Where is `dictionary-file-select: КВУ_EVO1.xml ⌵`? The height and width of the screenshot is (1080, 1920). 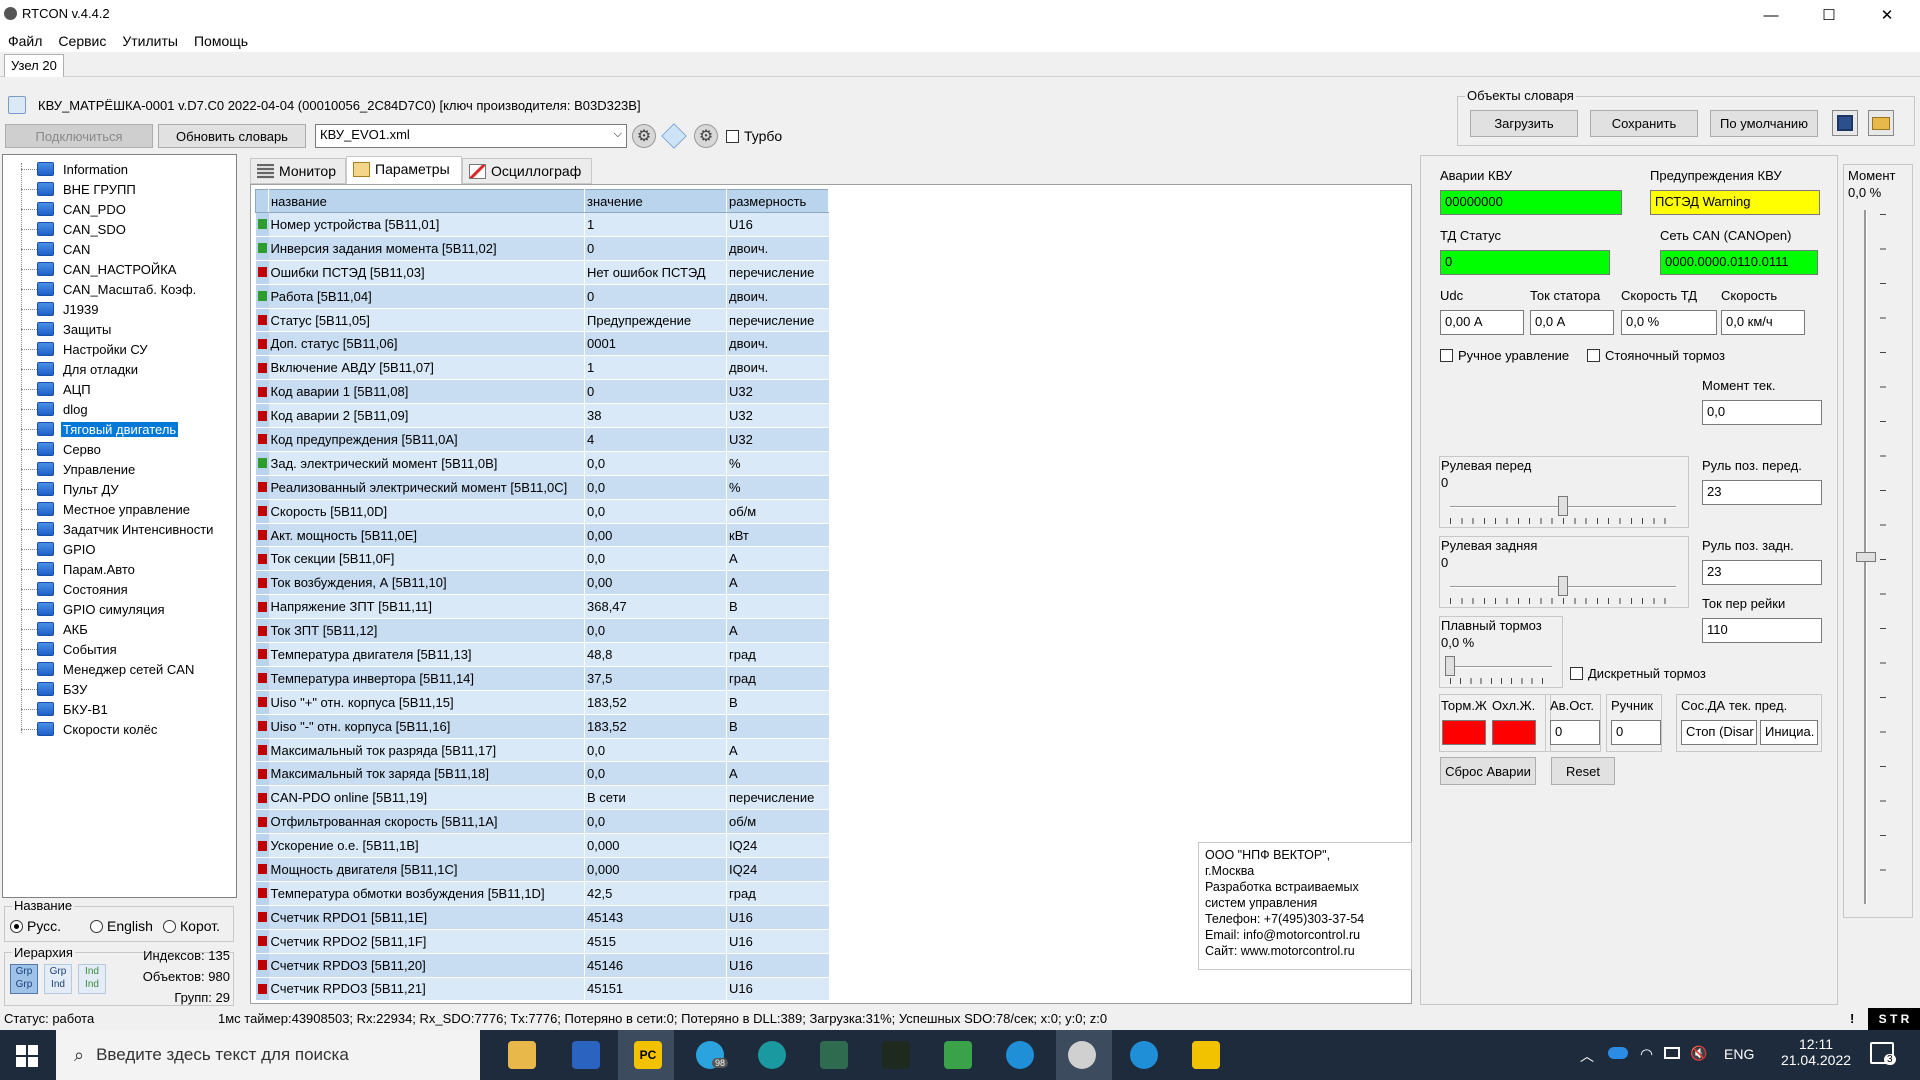
dictionary-file-select: КВУ_EVO1.xml ⌵ is located at coordinates (471, 136).